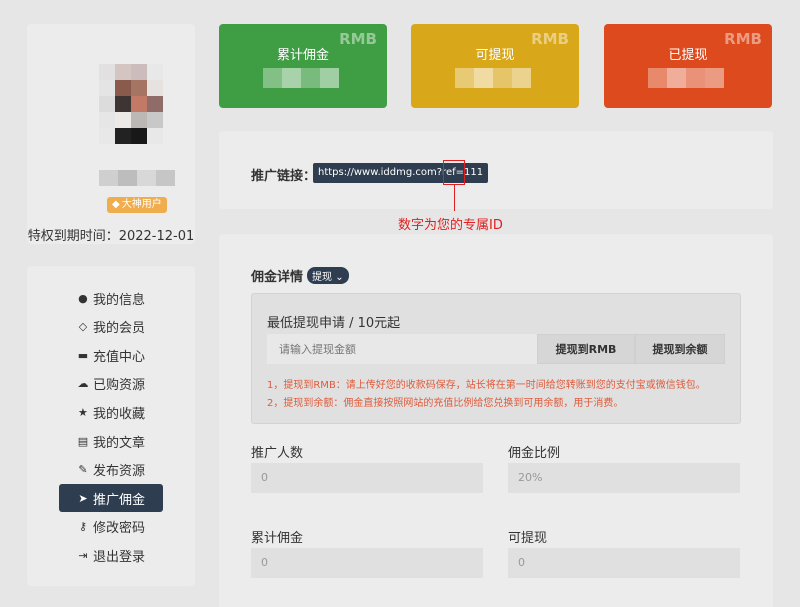 The height and width of the screenshot is (607, 800). What do you see at coordinates (450, 225) in the screenshot?
I see `annotation-note: 数字为您的专属ID` at bounding box center [450, 225].